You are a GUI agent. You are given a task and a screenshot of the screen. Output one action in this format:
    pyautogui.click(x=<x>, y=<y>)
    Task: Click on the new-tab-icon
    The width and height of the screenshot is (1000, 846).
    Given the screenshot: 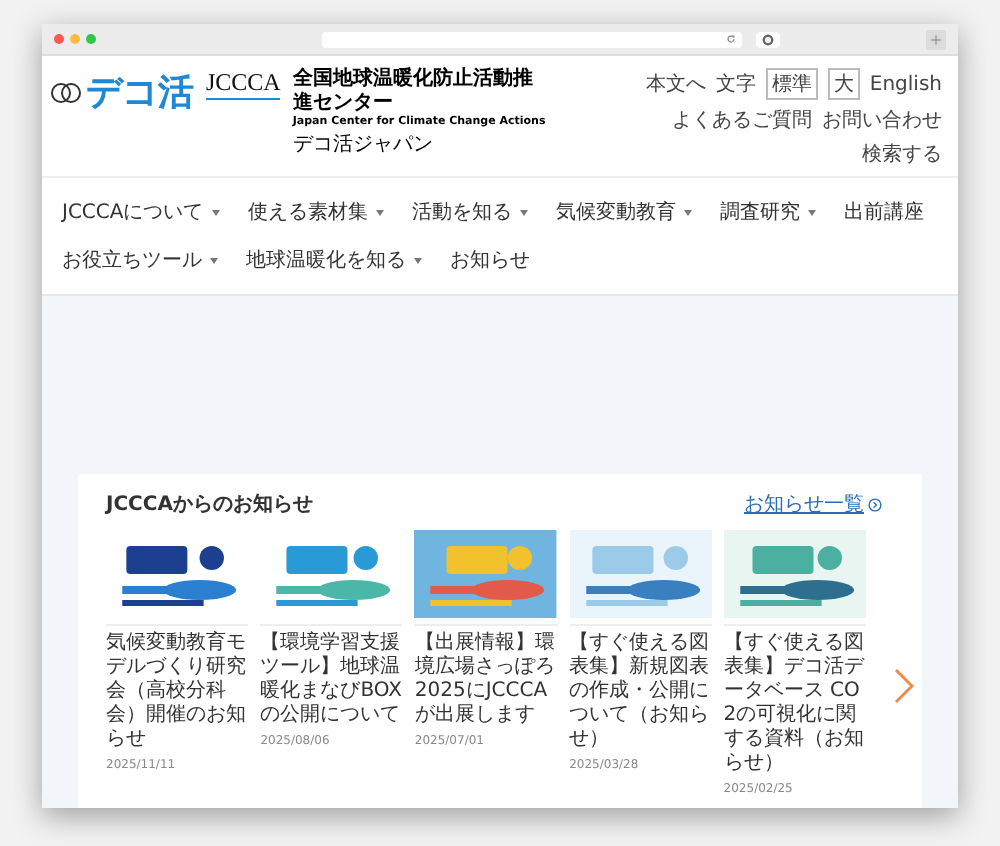 What is the action you would take?
    pyautogui.click(x=936, y=39)
    